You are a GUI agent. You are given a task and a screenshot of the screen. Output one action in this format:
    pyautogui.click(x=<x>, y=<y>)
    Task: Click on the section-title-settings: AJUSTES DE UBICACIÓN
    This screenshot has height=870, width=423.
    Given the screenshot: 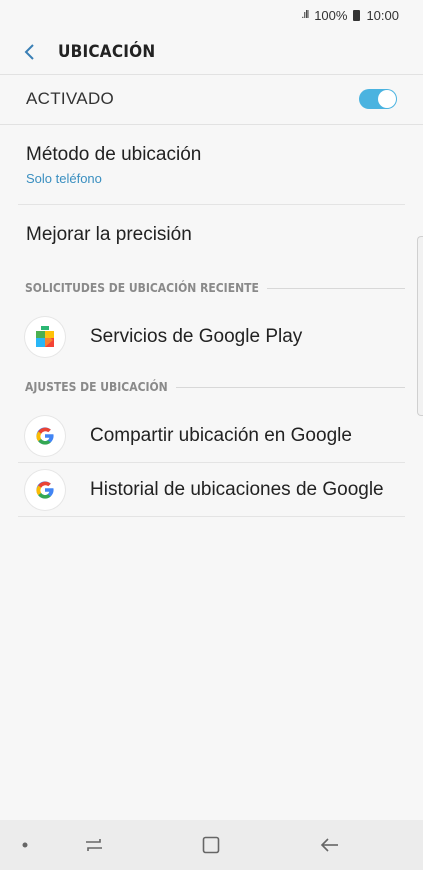 What is the action you would take?
    pyautogui.click(x=96, y=387)
    